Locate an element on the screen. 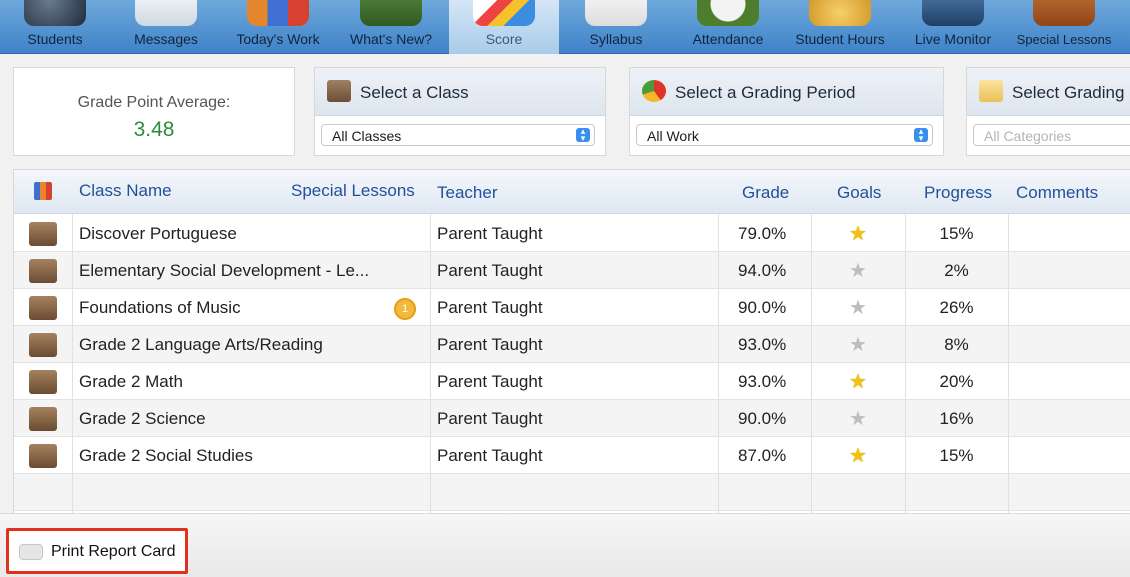 This screenshot has height=577, width=1130. progress-cell: 26% is located at coordinates (956, 307).